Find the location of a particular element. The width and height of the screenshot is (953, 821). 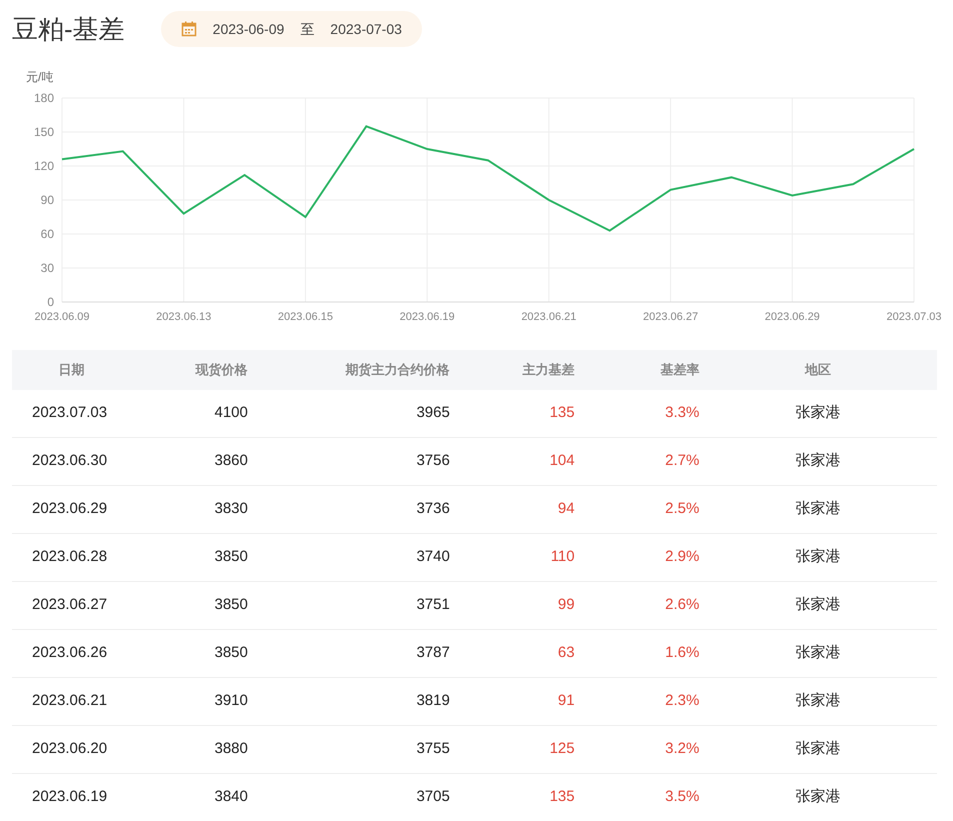

table-cell-text: 3756 is located at coordinates (432, 461).